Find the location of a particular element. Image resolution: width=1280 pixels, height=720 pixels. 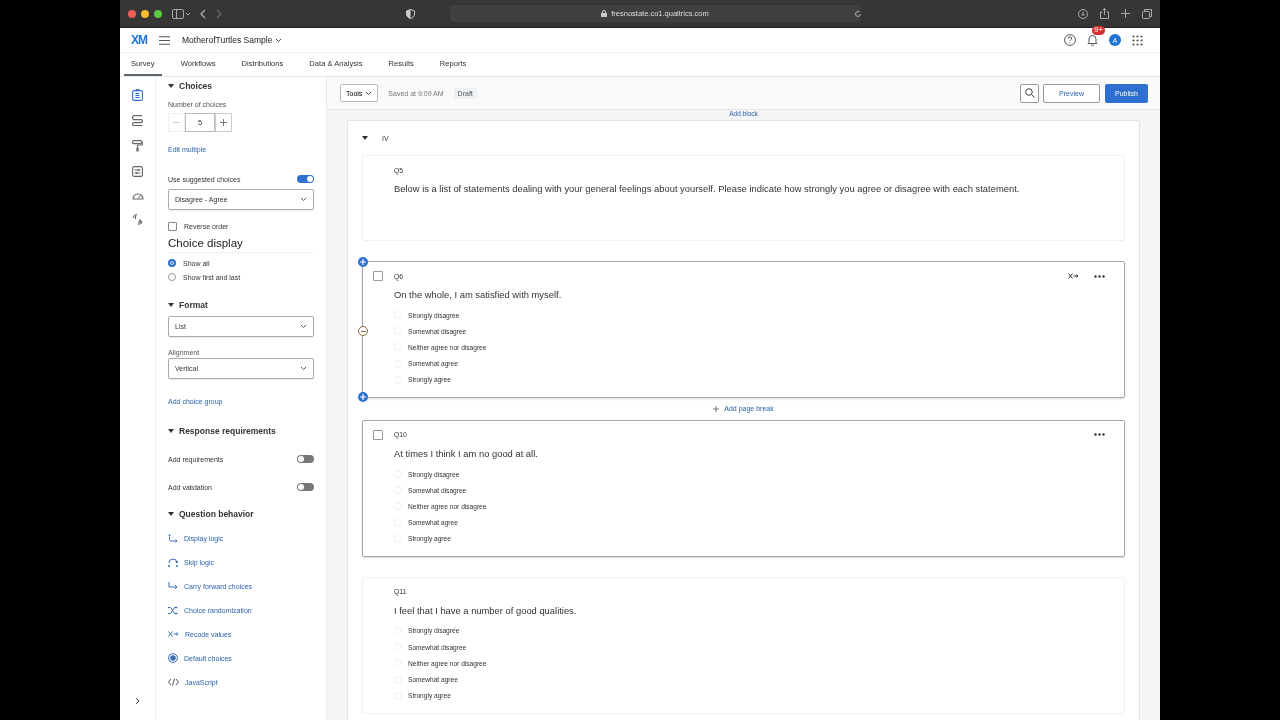

sliders-icon is located at coordinates (137, 171).